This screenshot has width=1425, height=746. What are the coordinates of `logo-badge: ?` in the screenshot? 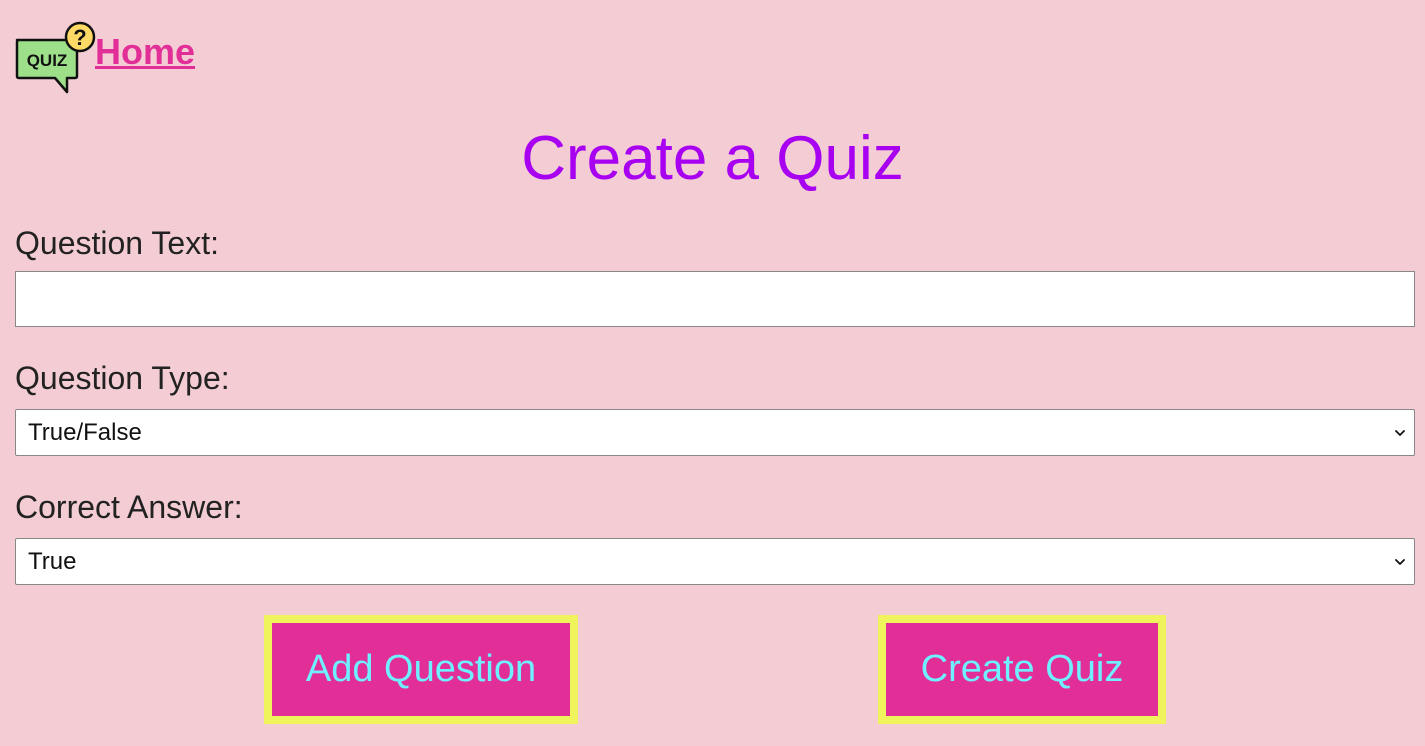 It's located at (79, 37).